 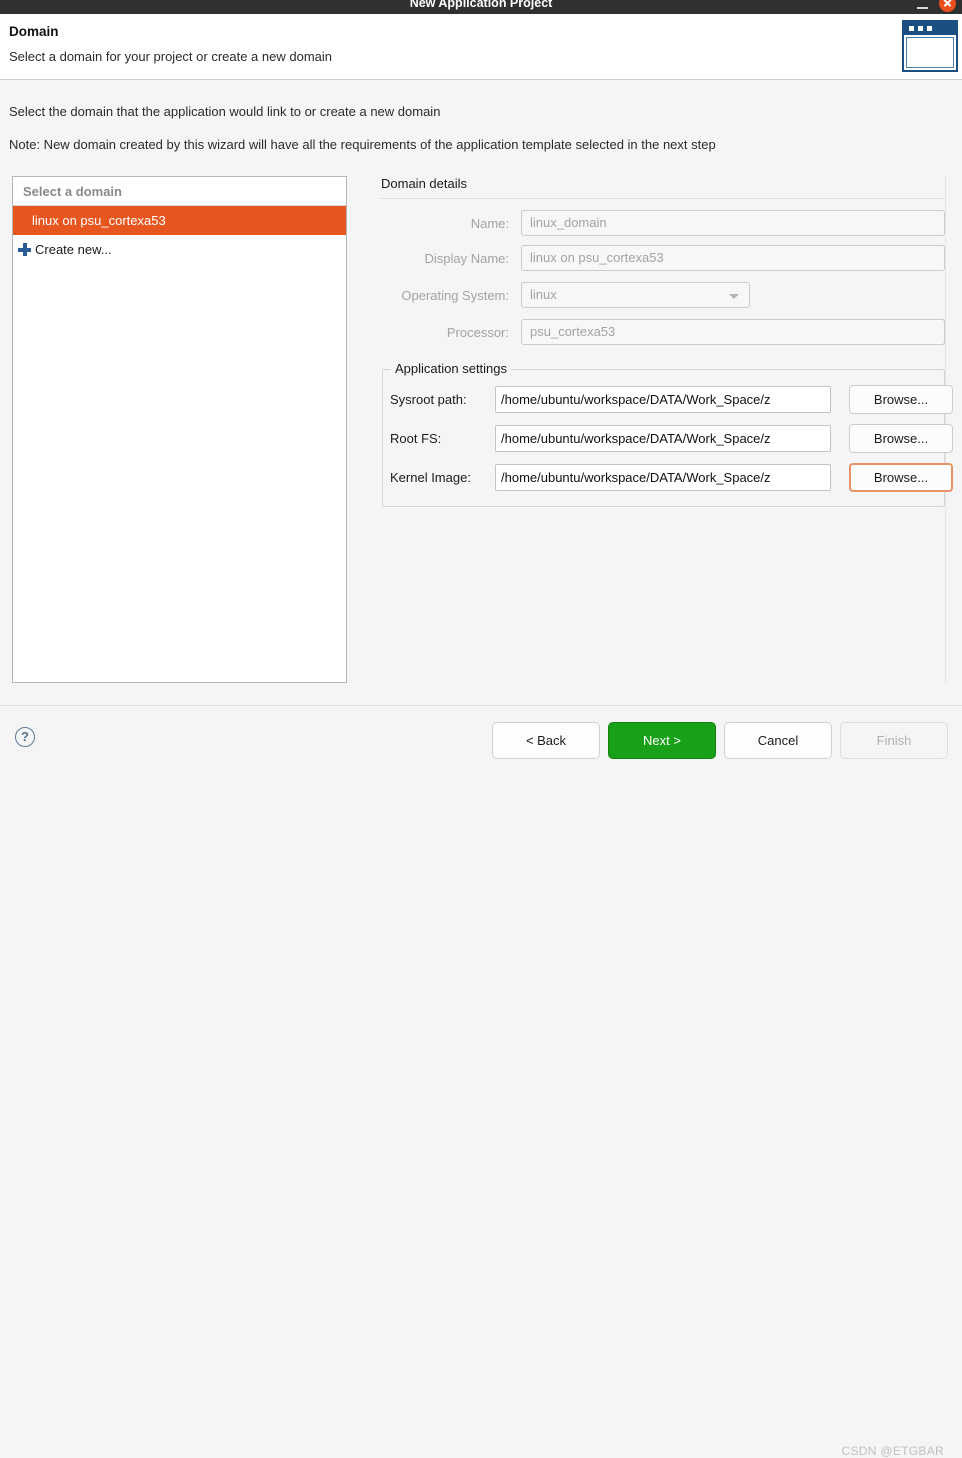 What do you see at coordinates (734, 296) in the screenshot?
I see `chevron-down-icon` at bounding box center [734, 296].